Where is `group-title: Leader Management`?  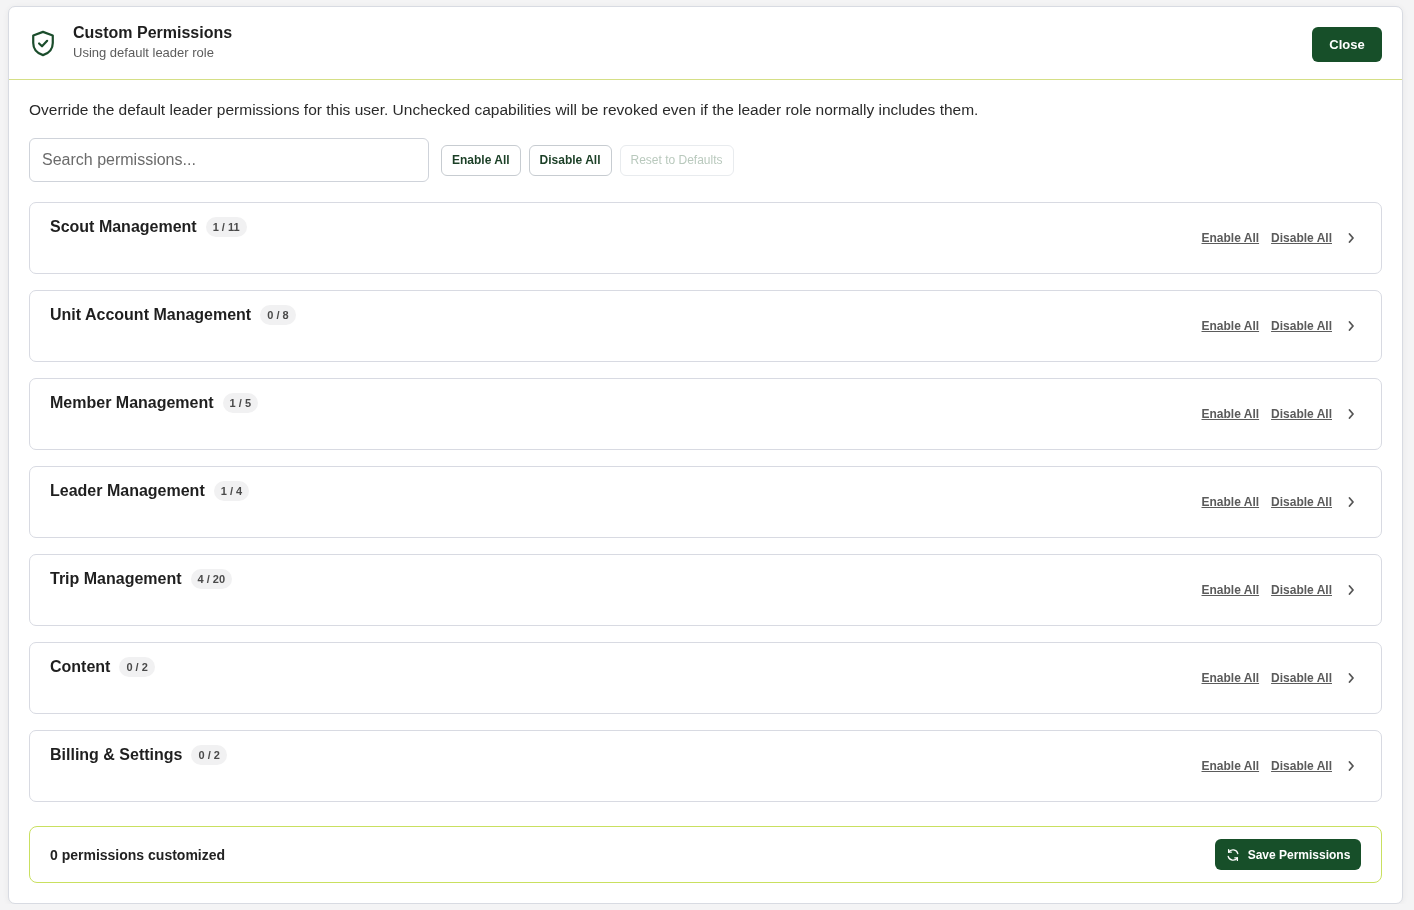
group-title: Leader Management is located at coordinates (127, 491).